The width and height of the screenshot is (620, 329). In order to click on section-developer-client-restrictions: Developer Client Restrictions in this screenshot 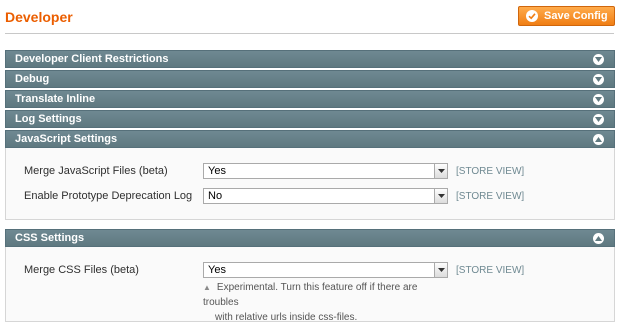, I will do `click(310, 59)`.